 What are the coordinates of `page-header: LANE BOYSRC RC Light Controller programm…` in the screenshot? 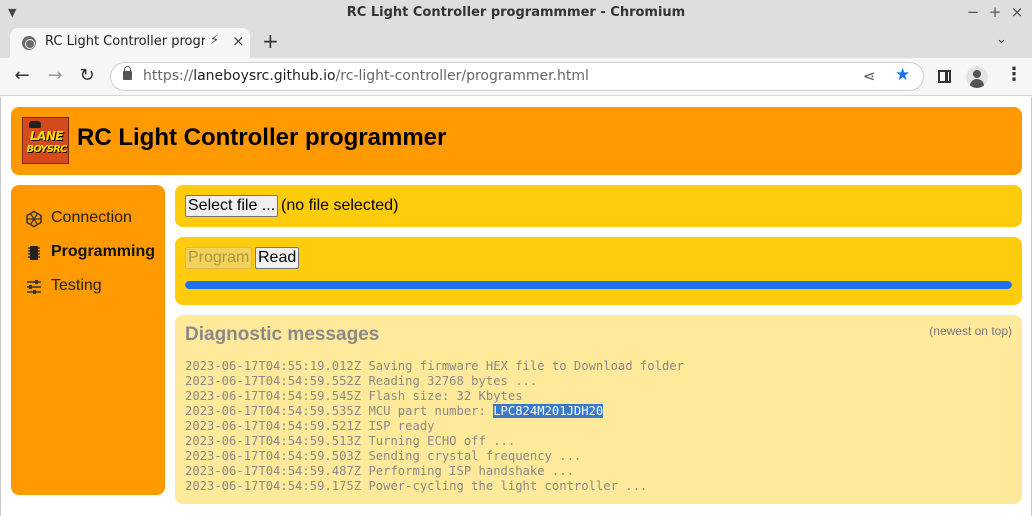 It's located at (516, 141).